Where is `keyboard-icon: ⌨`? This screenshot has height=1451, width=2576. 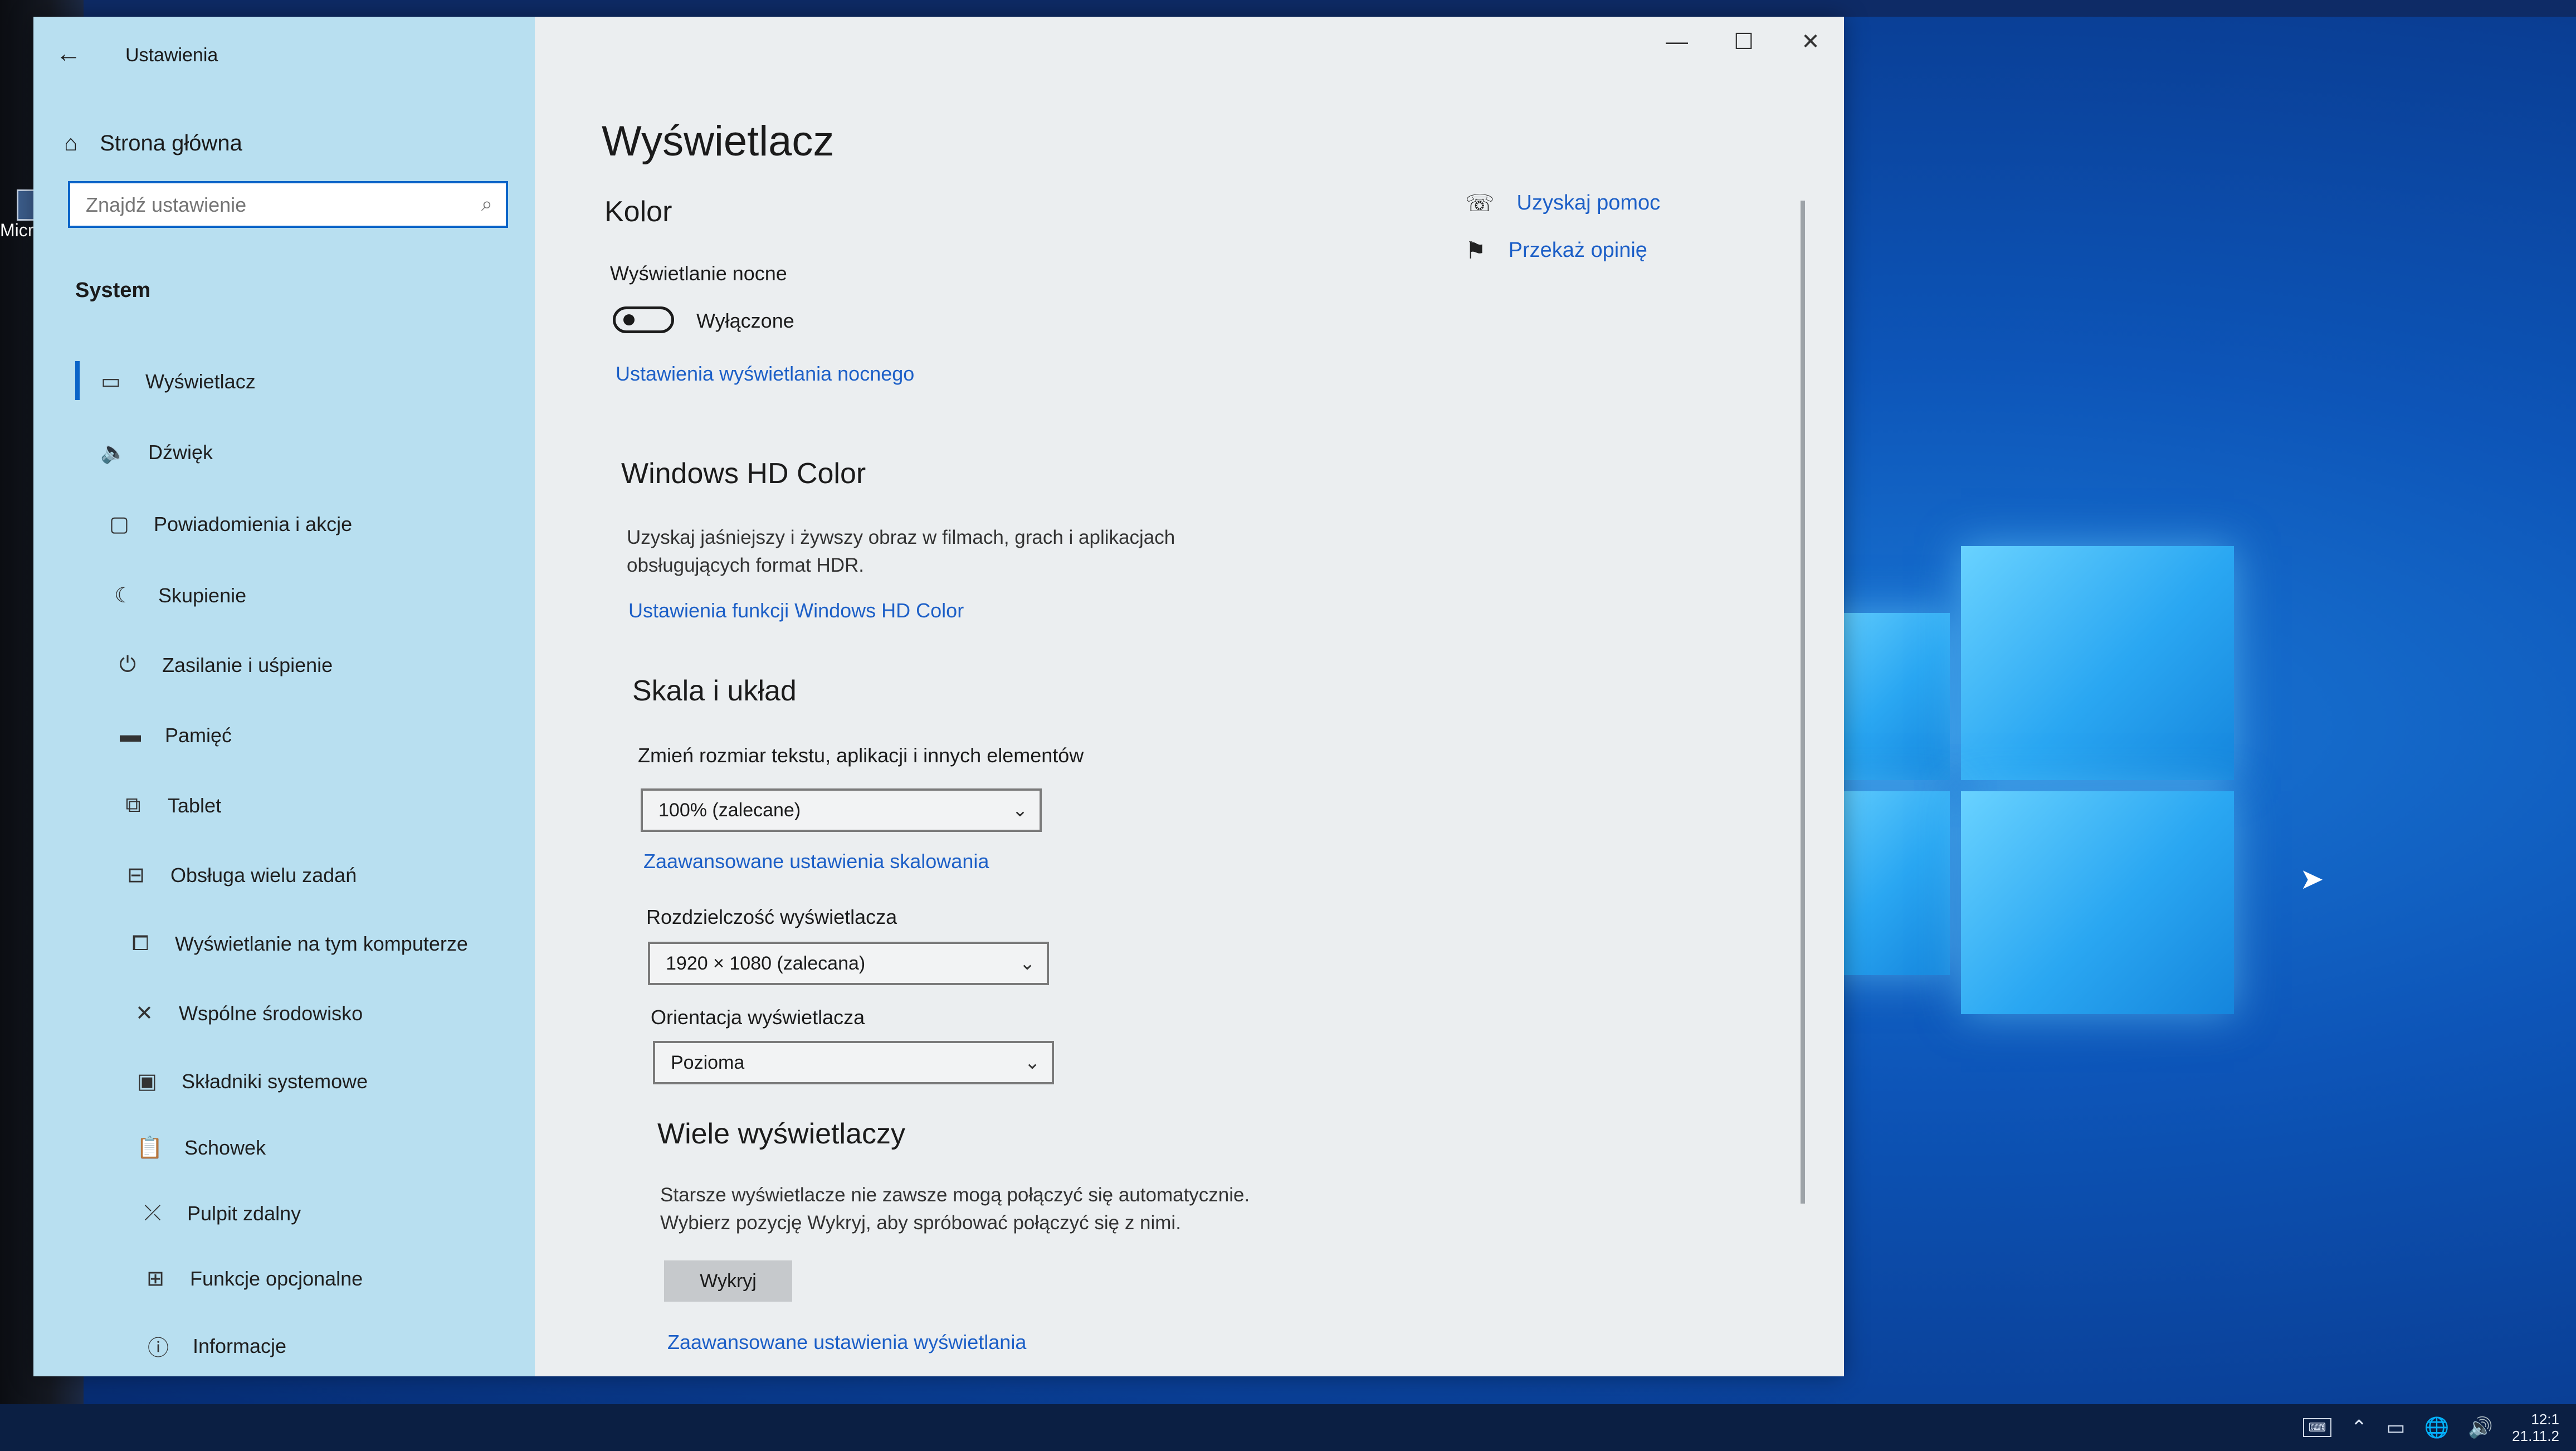
keyboard-icon: ⌨ is located at coordinates (2317, 1427).